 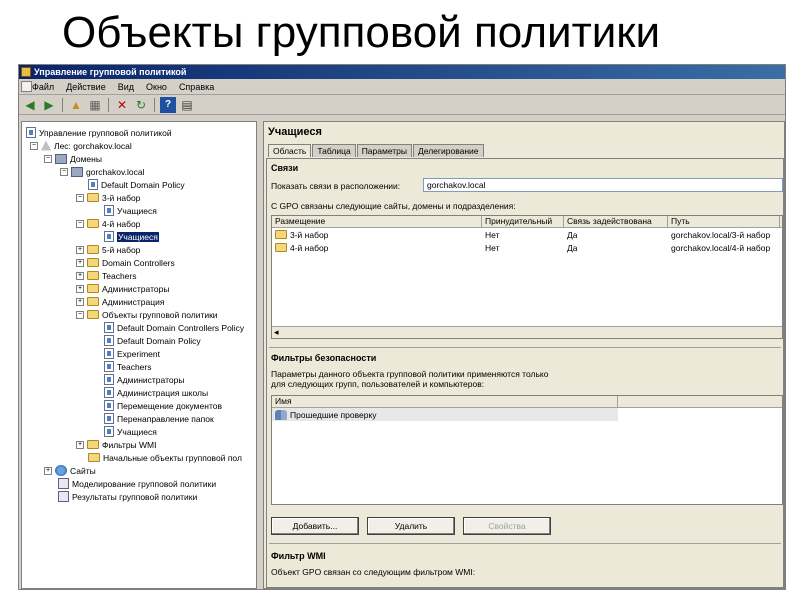 What do you see at coordinates (76, 105) in the screenshot?
I see `up-folder-icon: ▲` at bounding box center [76, 105].